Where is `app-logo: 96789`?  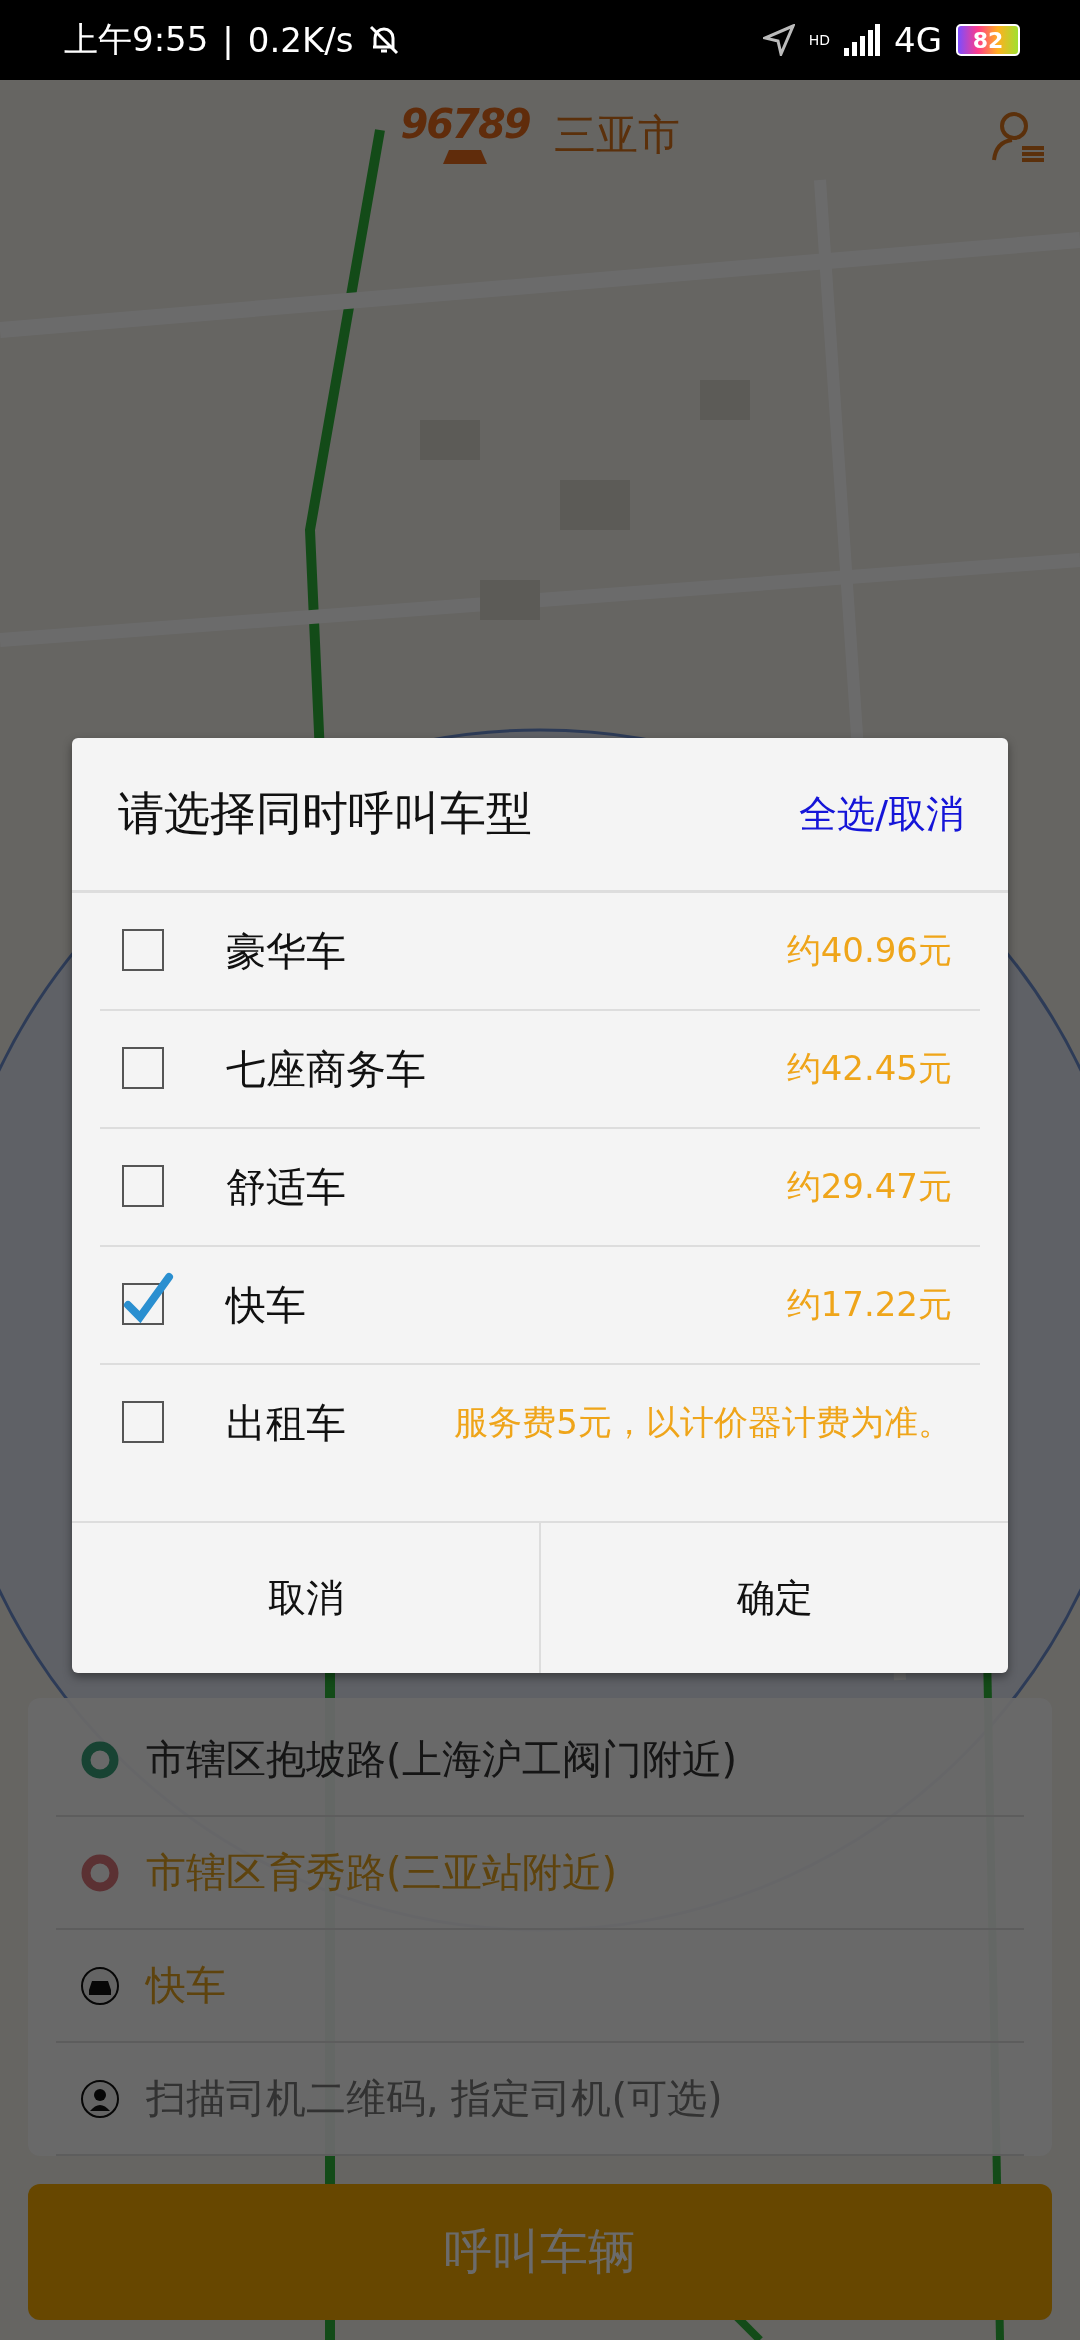
app-logo: 96789 is located at coordinates (465, 135).